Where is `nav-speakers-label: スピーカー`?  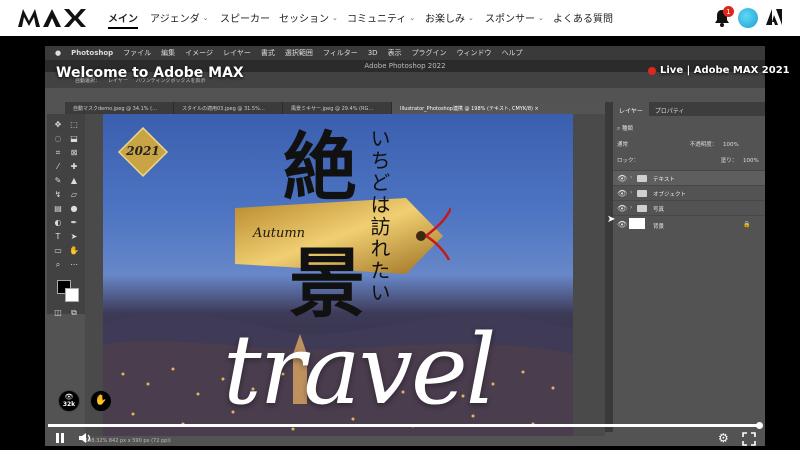
nav-speakers-label: スピーカー is located at coordinates (245, 19).